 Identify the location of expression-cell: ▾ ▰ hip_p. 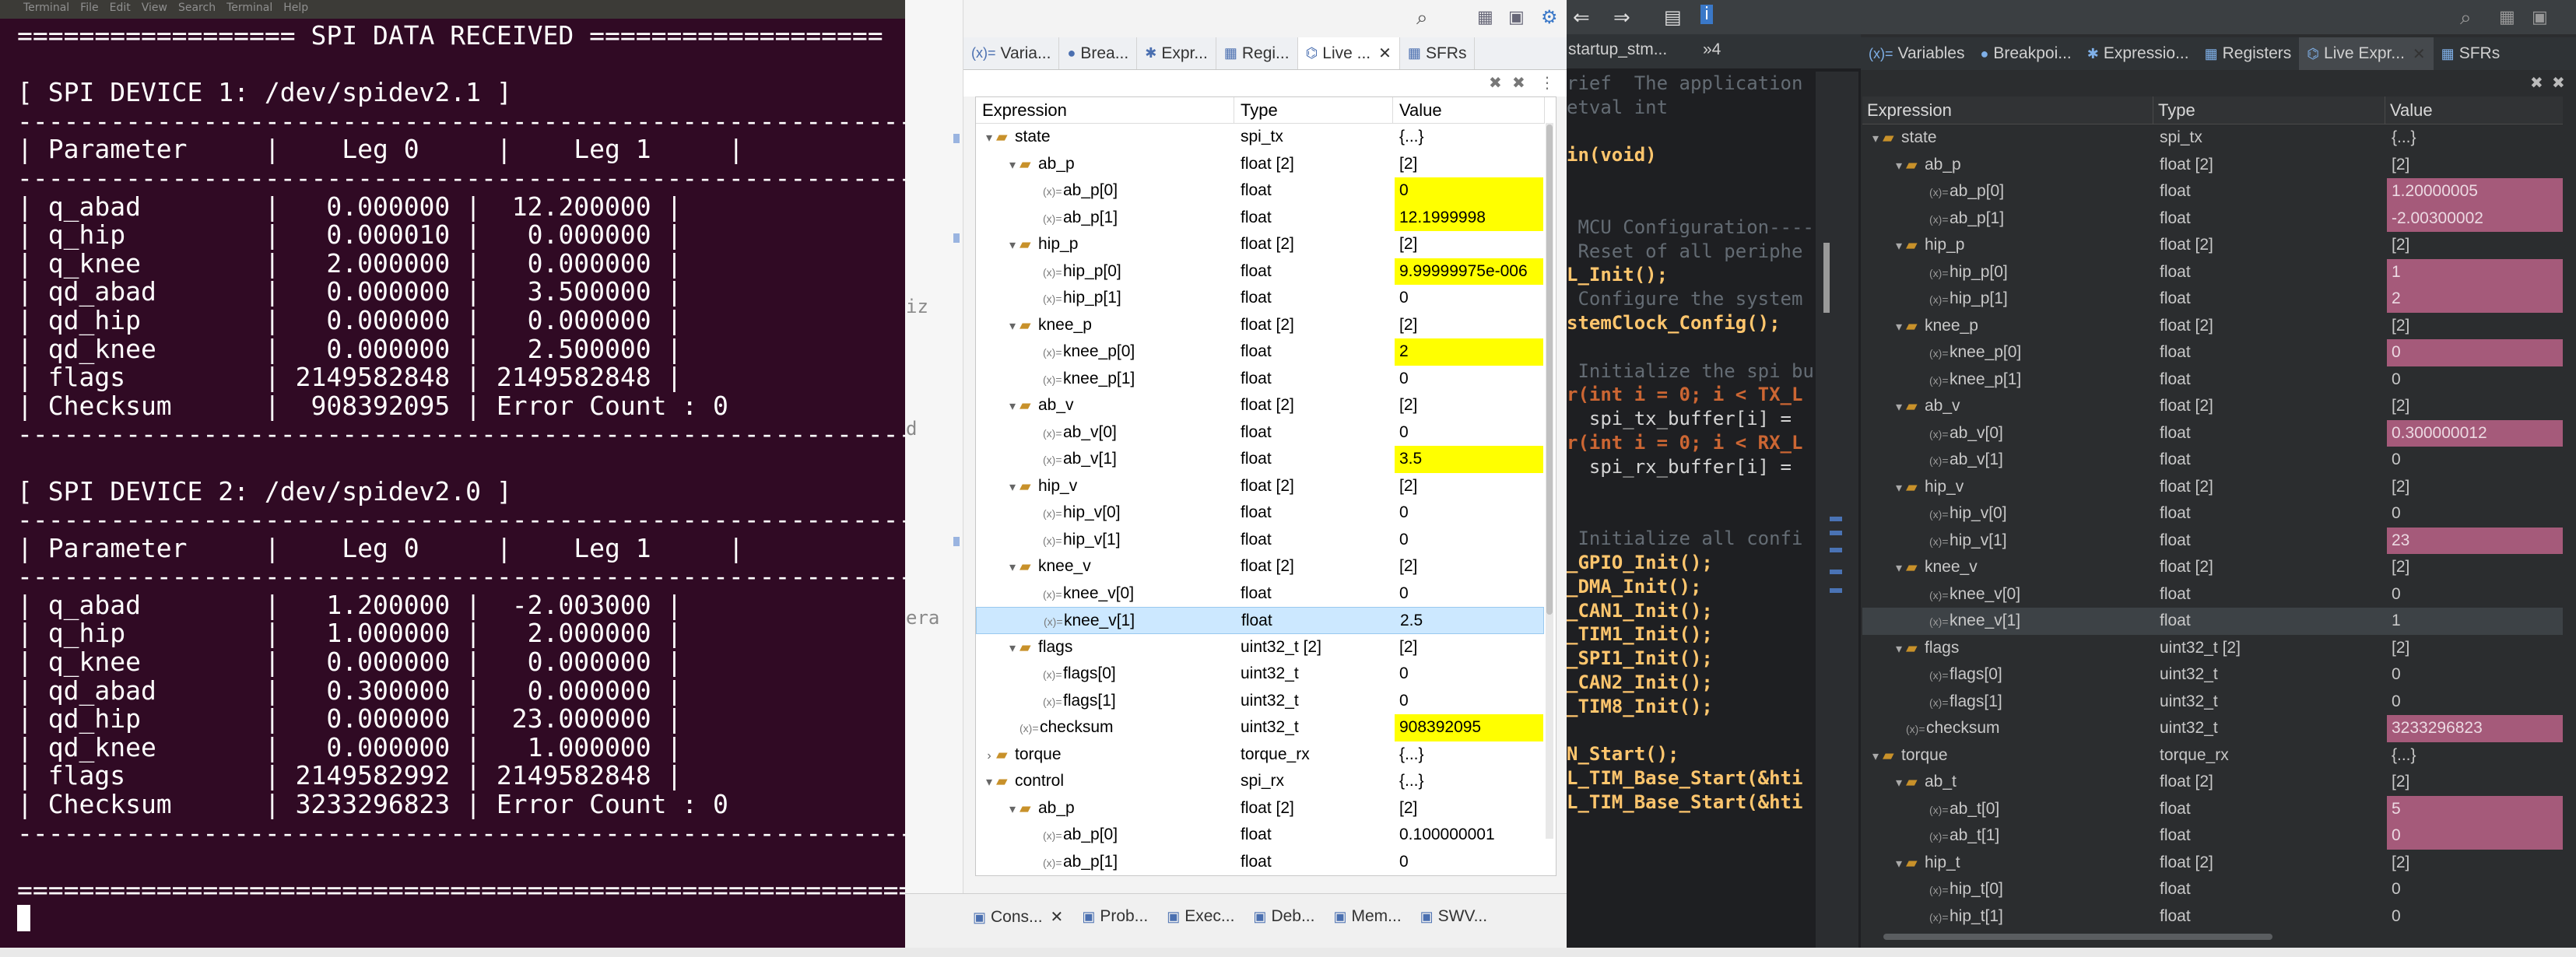
(1119, 244).